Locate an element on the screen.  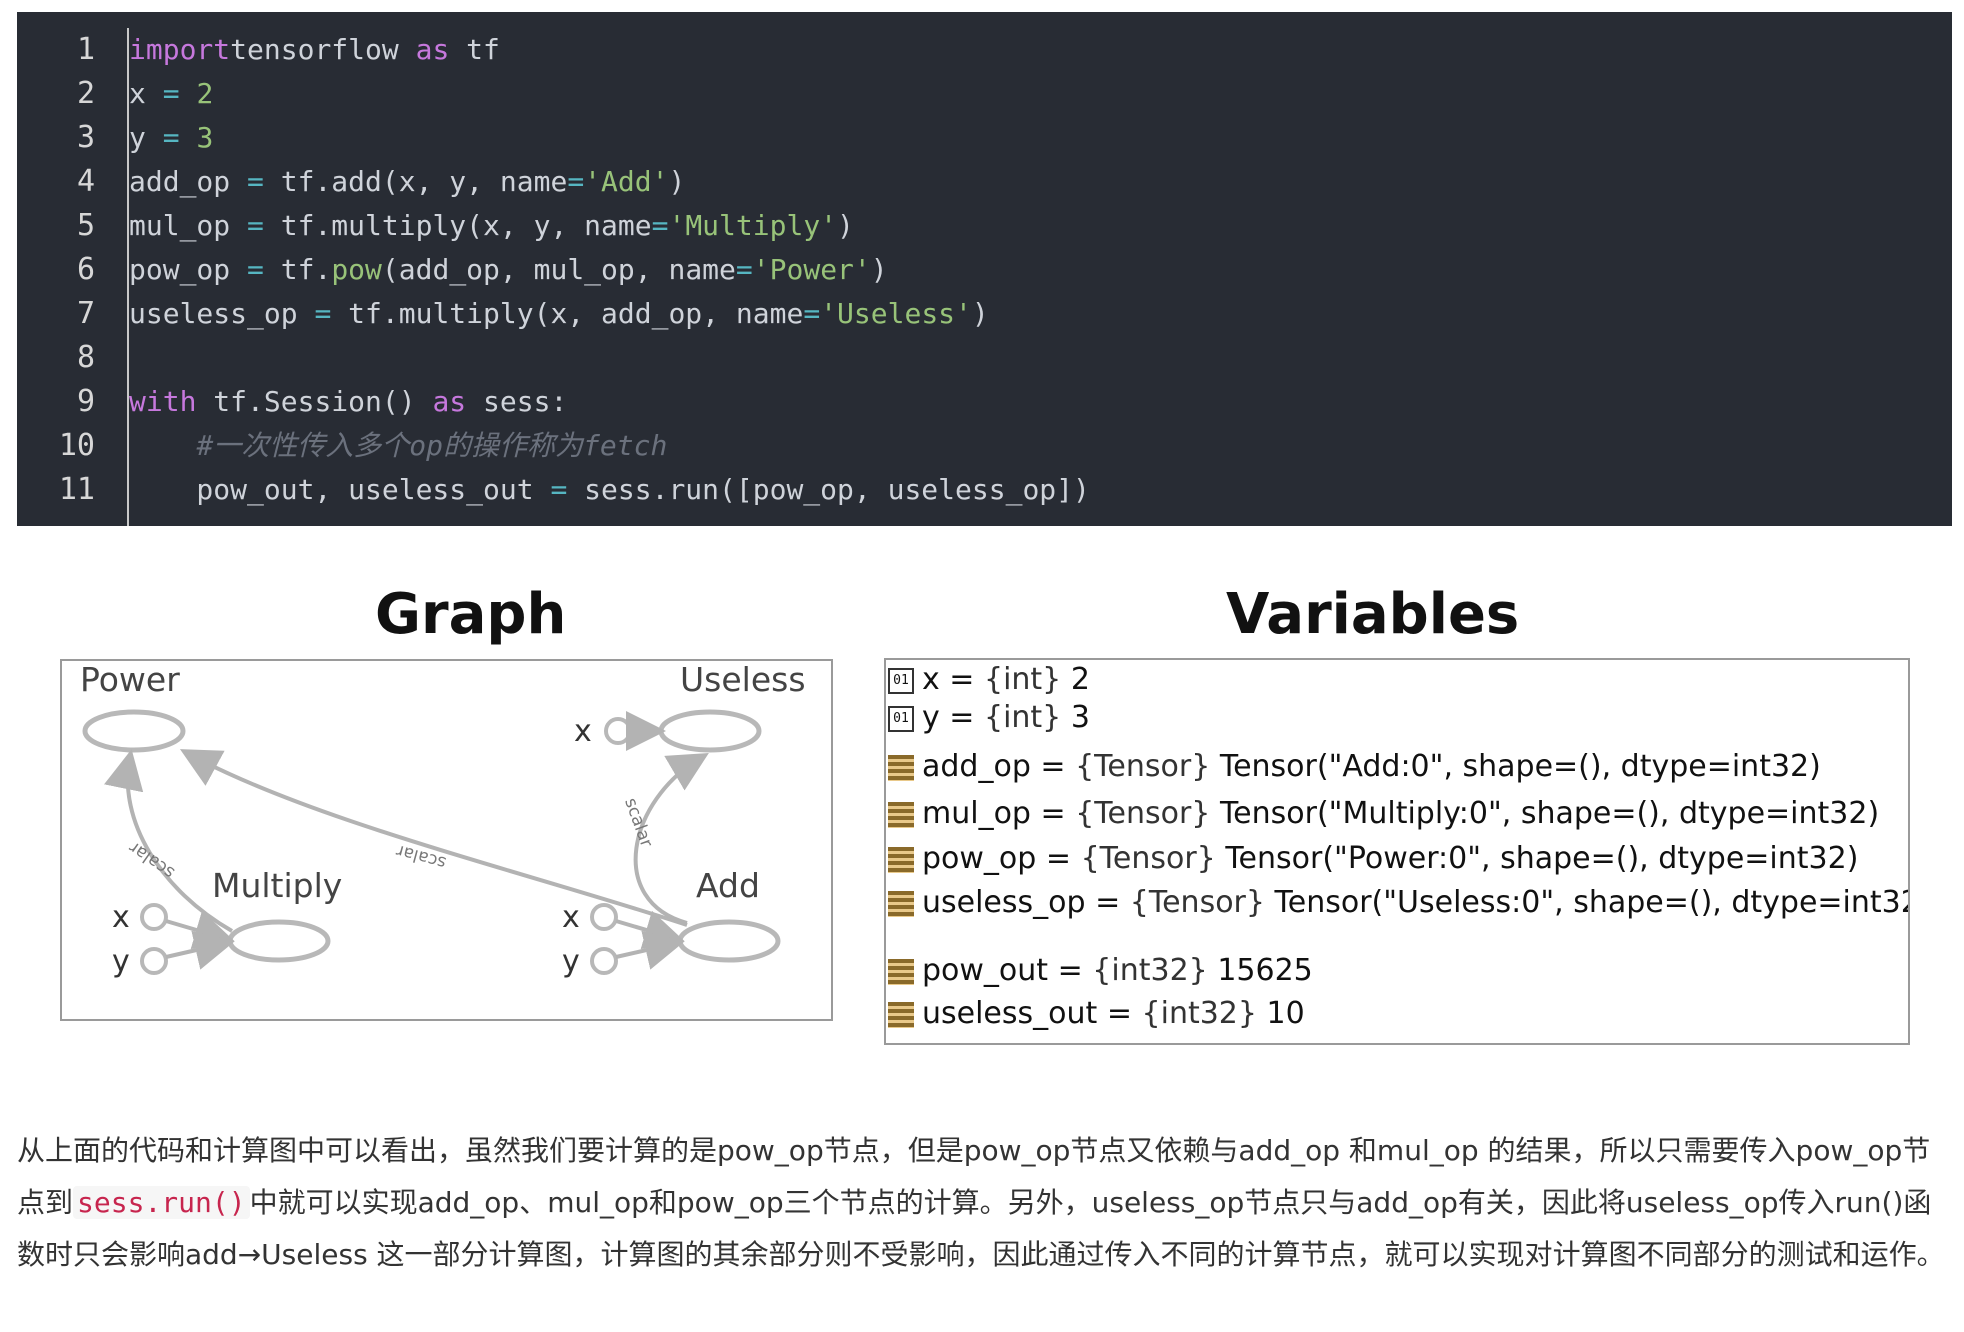
line-number: 11 is located at coordinates (76, 489).